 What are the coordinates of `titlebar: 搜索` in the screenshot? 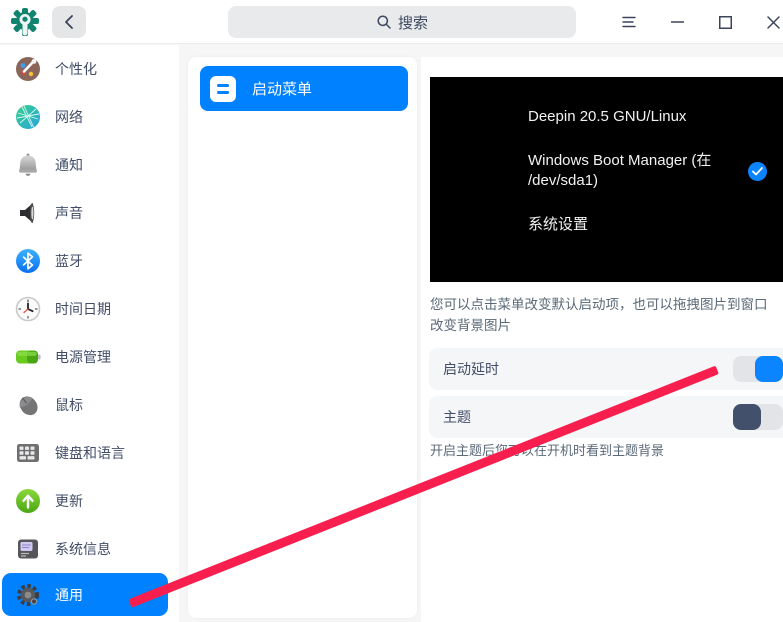 It's located at (391, 22).